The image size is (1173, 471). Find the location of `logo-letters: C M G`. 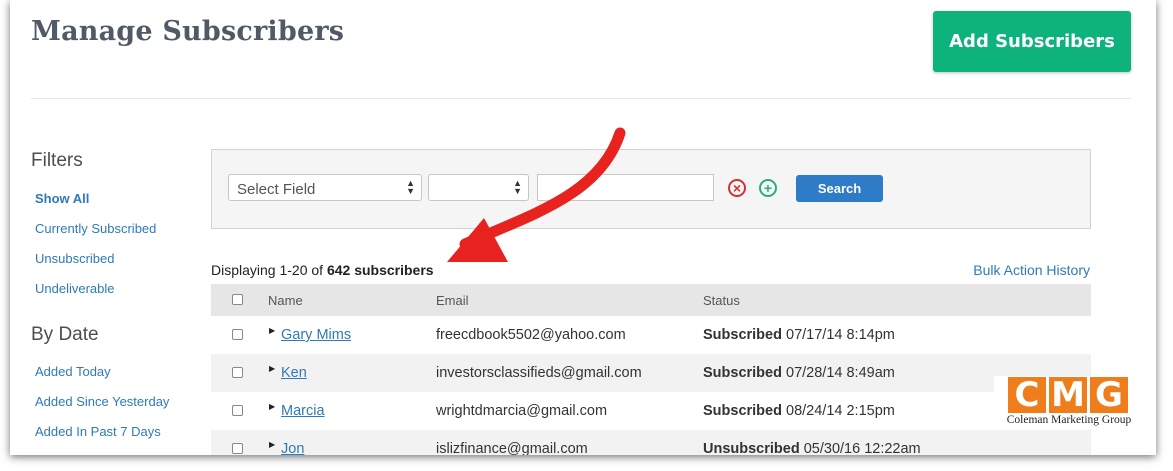

logo-letters: C M G is located at coordinates (1068, 395).